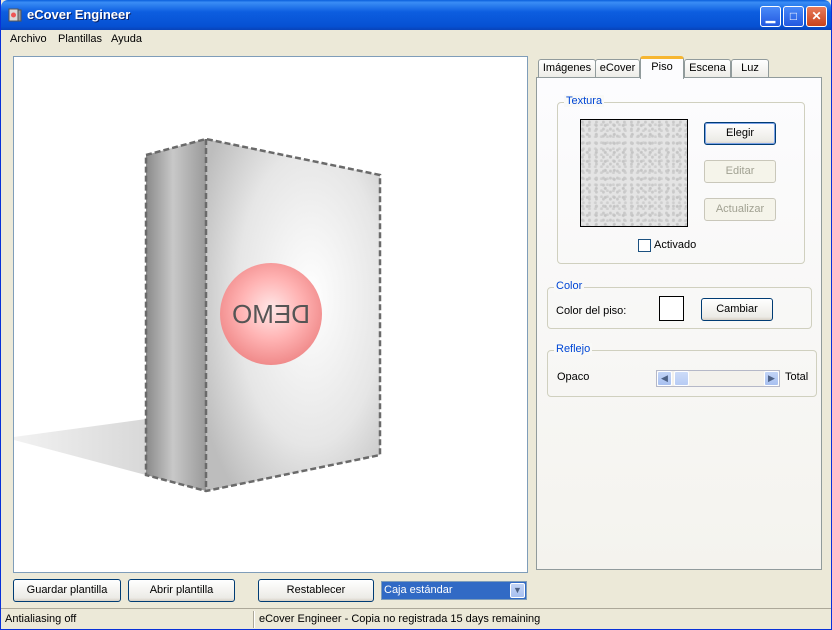 Image resolution: width=832 pixels, height=630 pixels. What do you see at coordinates (416, 40) in the screenshot?
I see `menu-bar: Archivo Plantillas Ayuda` at bounding box center [416, 40].